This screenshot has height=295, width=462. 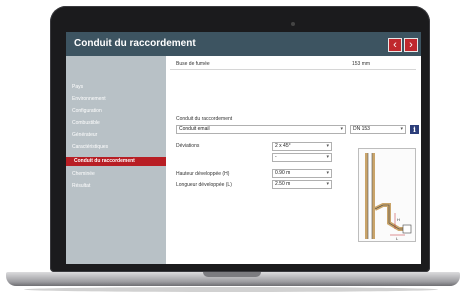 What do you see at coordinates (389, 217) in the screenshot?
I see `connector-pipe` at bounding box center [389, 217].